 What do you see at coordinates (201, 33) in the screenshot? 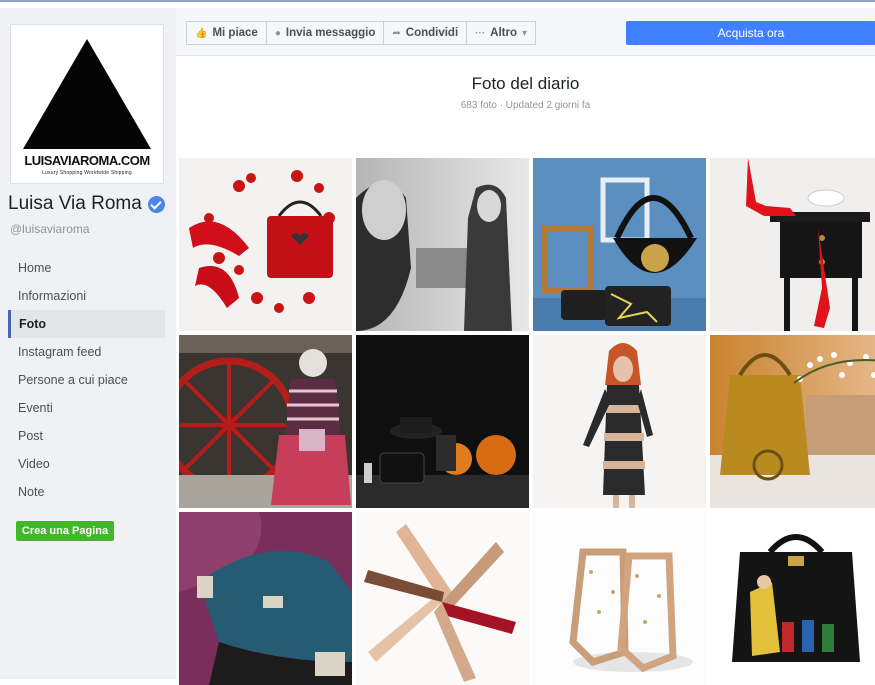
I see `thumbs-up-icon: 👍` at bounding box center [201, 33].